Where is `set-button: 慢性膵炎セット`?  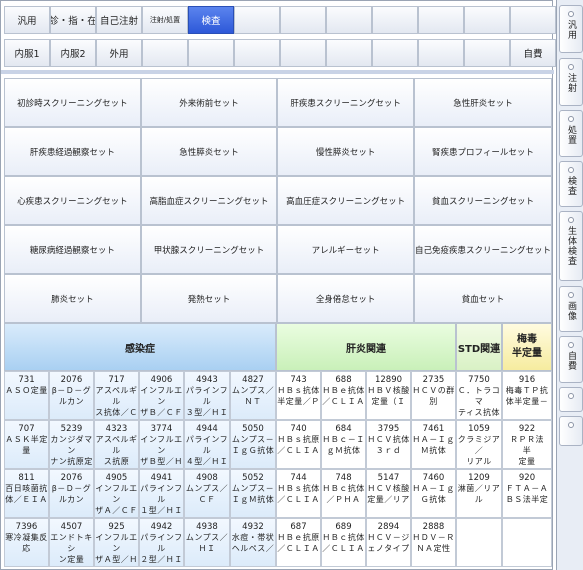 set-button: 慢性膵炎セット is located at coordinates (345, 151).